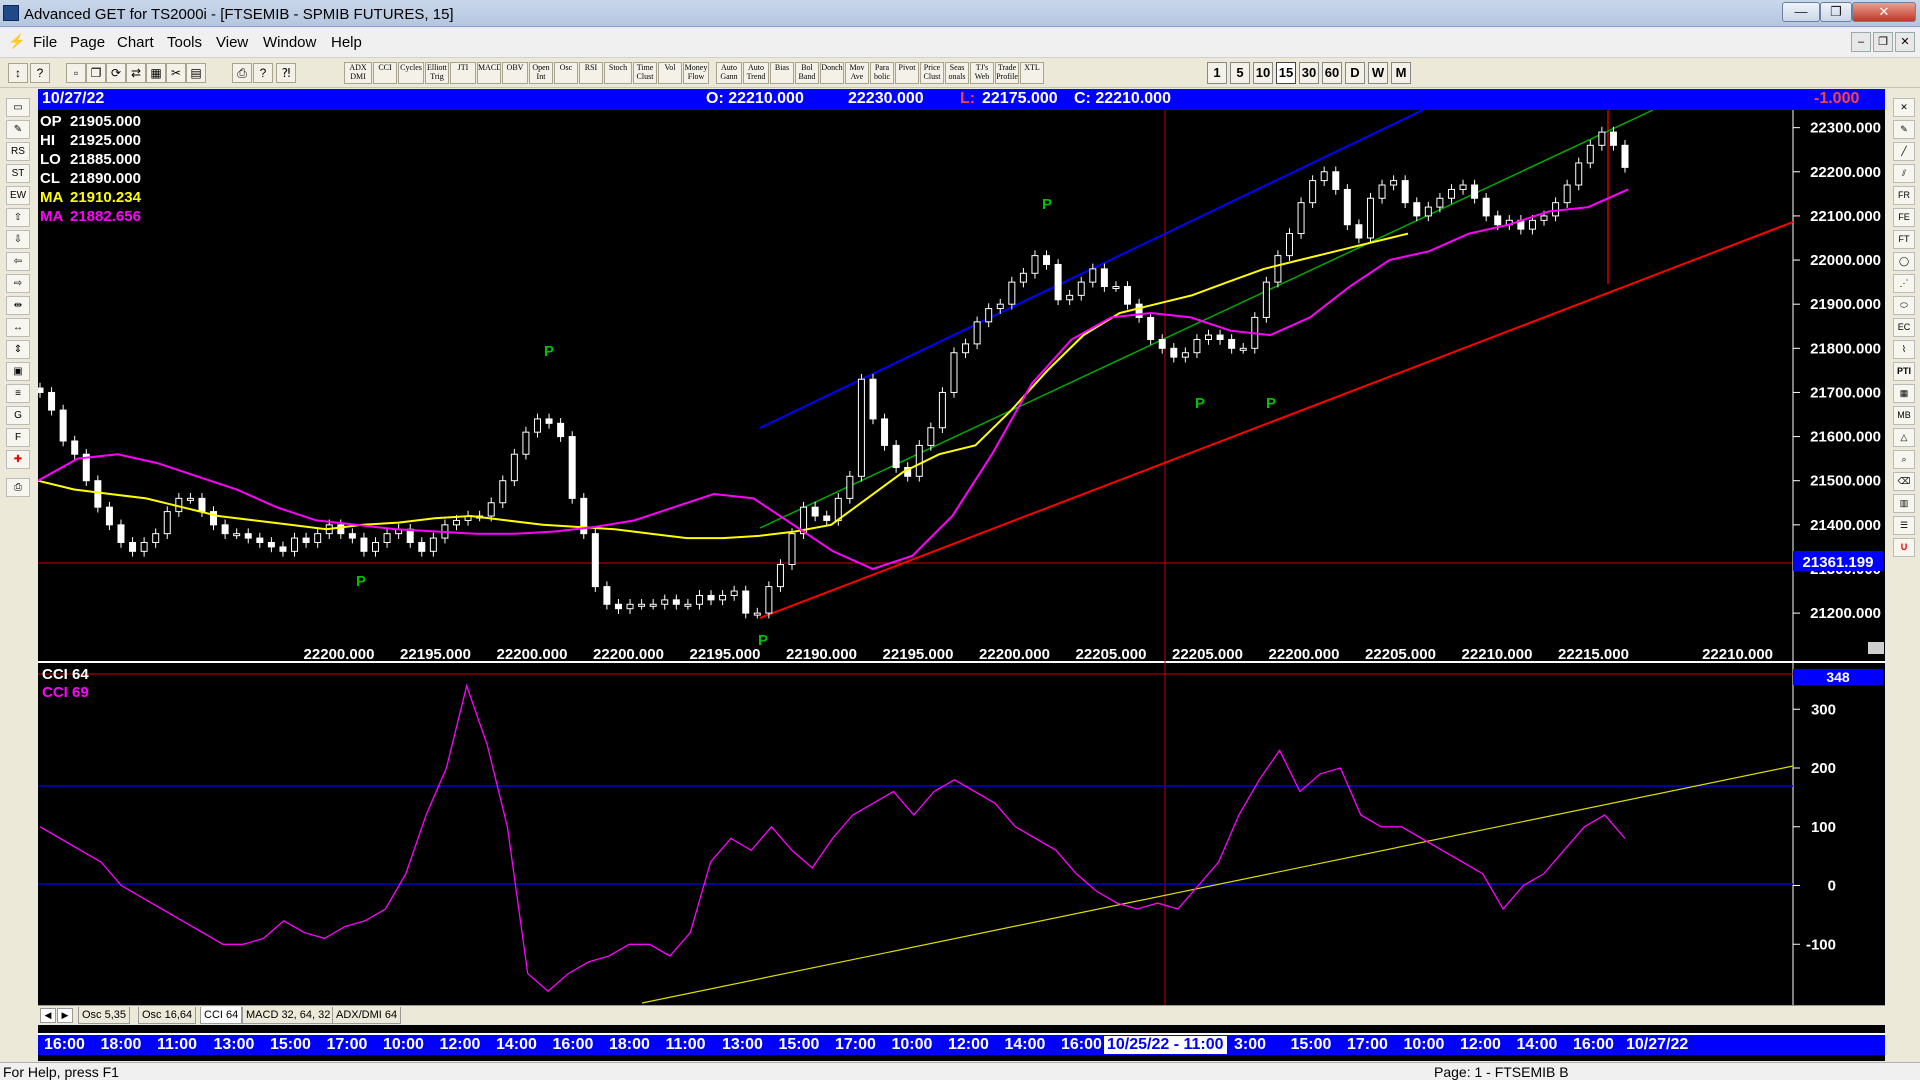  I want to click on zoom-icon: ⌕, so click(1904, 459).